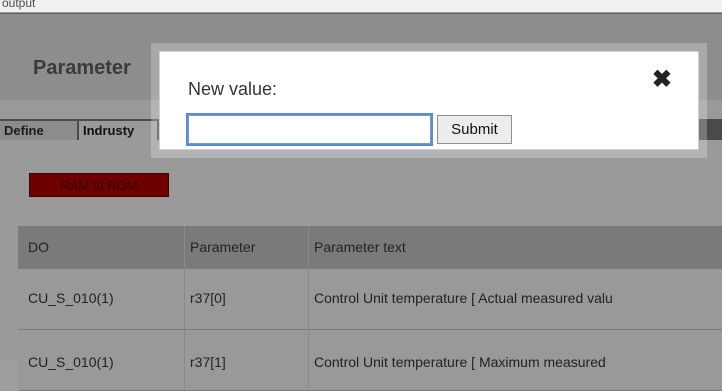 The height and width of the screenshot is (391, 722). I want to click on tab-indrusty: Indrusty, so click(118, 130).